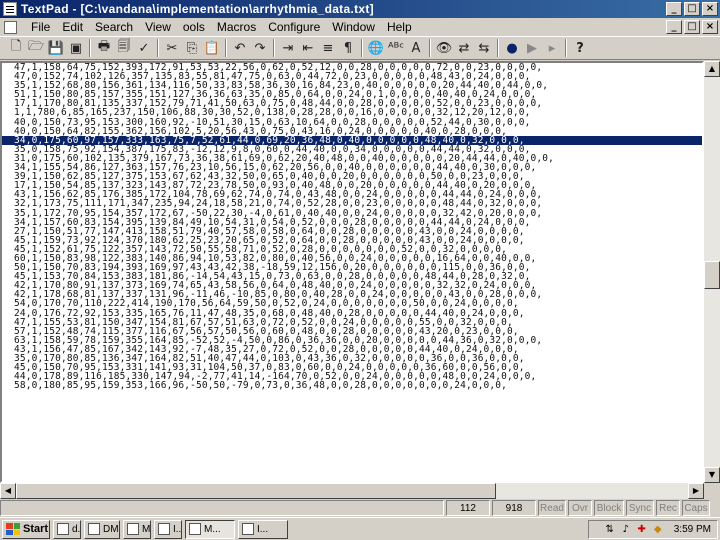 Image resolution: width=720 pixels, height=540 pixels. Describe the element at coordinates (94, 529) in the screenshot. I see `folder-icon` at that location.